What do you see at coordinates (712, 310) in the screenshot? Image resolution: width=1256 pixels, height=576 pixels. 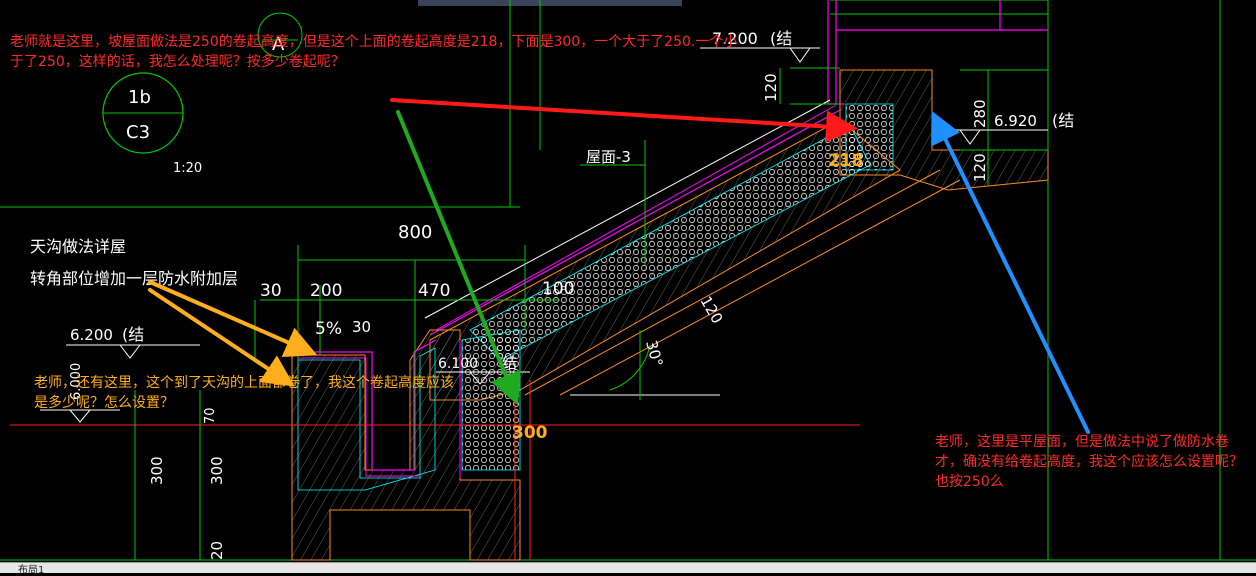 I see `dim-120-slope: 120` at bounding box center [712, 310].